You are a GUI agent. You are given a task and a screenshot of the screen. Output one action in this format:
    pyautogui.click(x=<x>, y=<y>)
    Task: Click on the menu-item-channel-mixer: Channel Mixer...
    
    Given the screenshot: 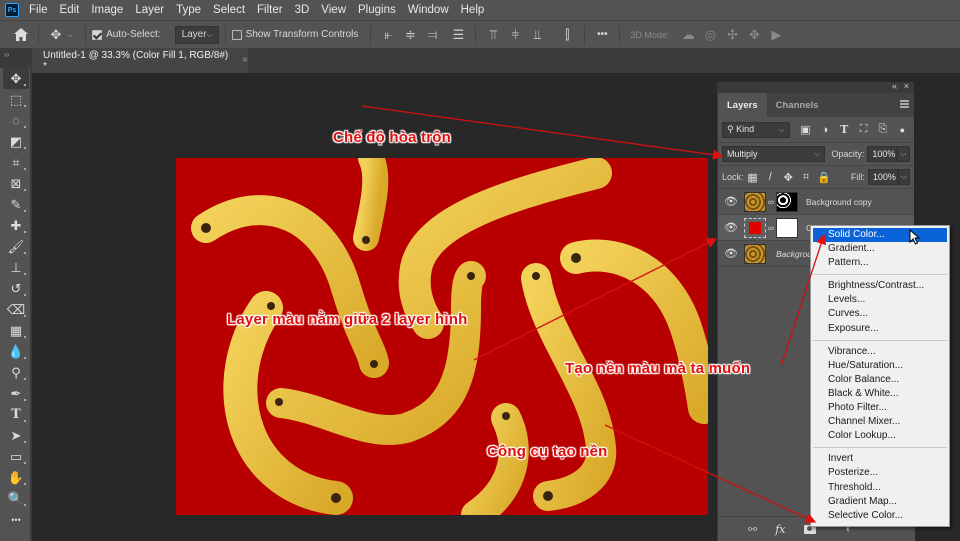 What is the action you would take?
    pyautogui.click(x=880, y=422)
    